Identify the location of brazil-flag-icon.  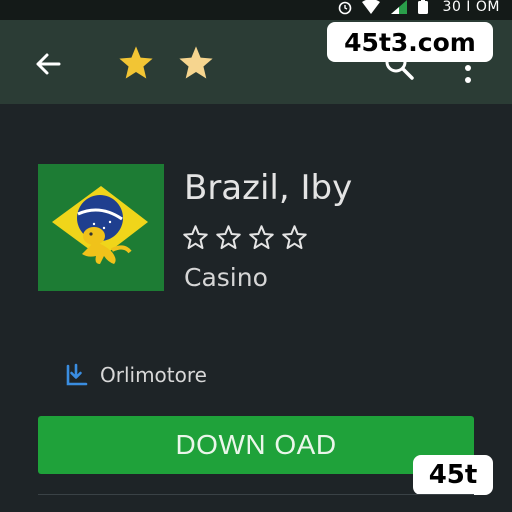
(101, 227).